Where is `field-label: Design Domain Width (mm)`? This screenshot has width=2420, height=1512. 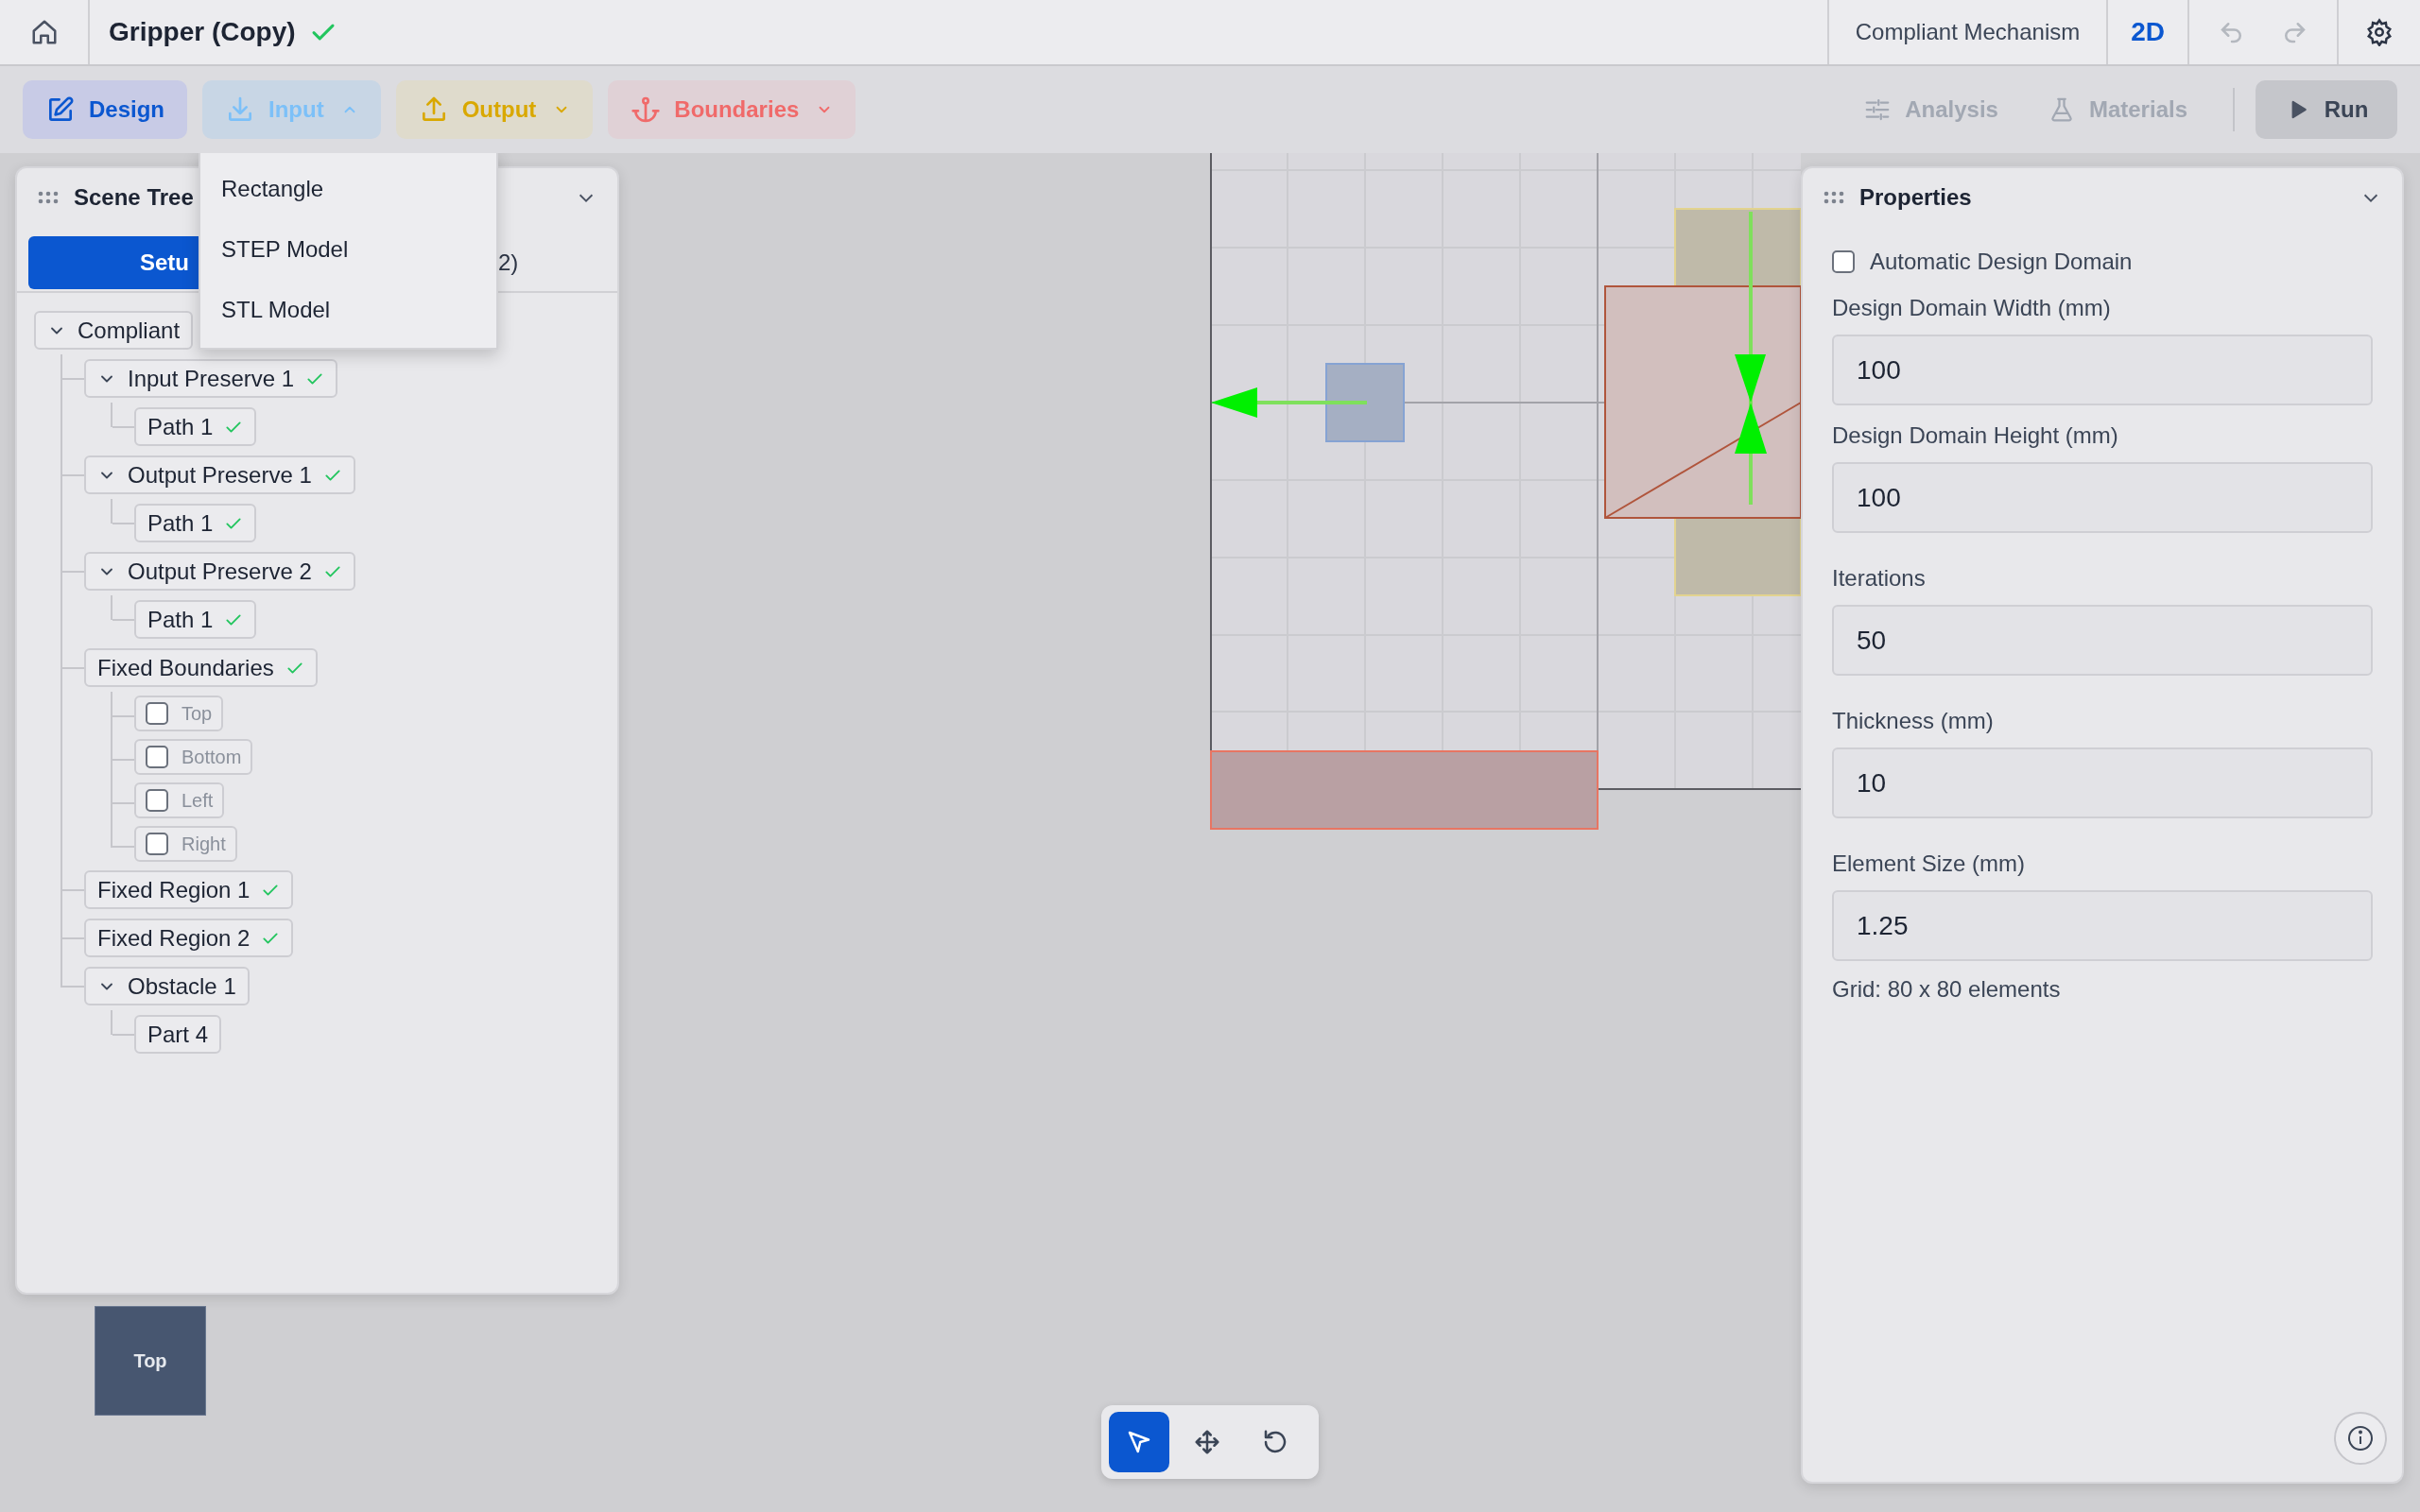 field-label: Design Domain Width (mm) is located at coordinates (1972, 308).